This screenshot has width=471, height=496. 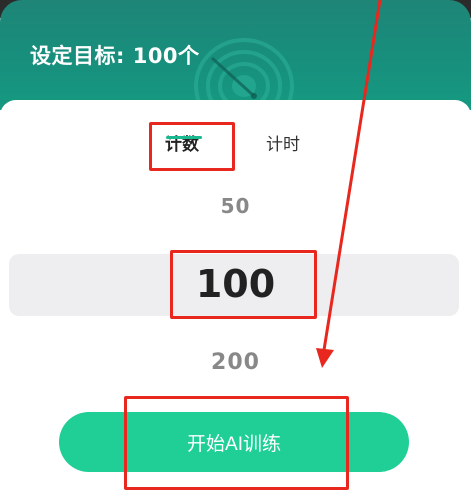 I want to click on annotation-box-start, so click(x=236, y=443).